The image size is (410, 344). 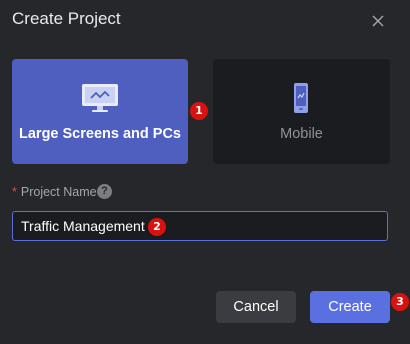 I want to click on platform-option-label: Mobile, so click(x=301, y=134).